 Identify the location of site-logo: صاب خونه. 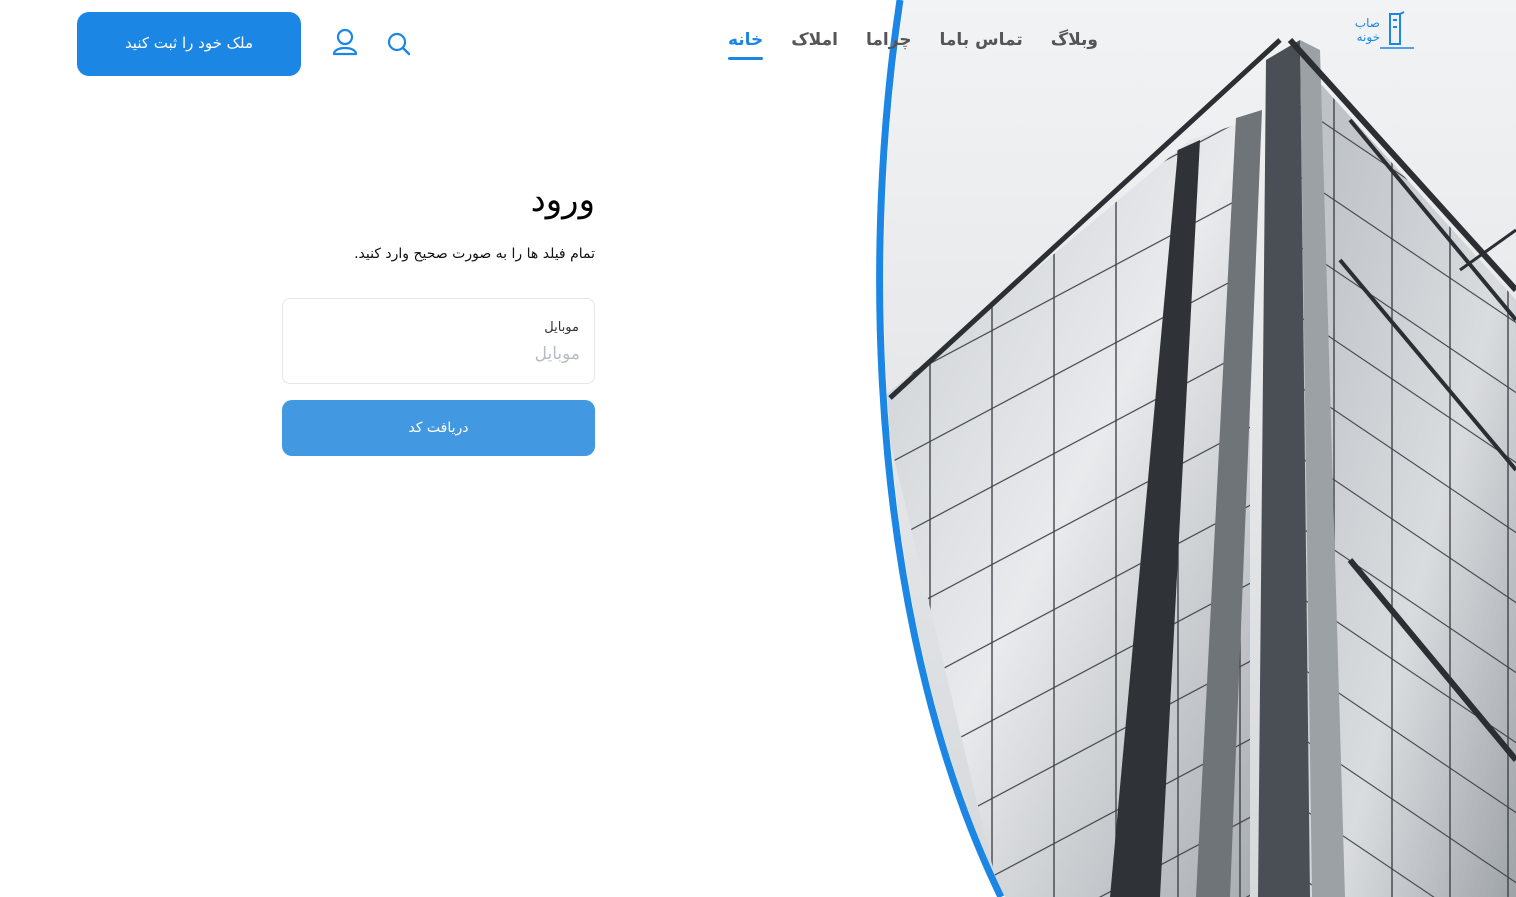
(1371, 33).